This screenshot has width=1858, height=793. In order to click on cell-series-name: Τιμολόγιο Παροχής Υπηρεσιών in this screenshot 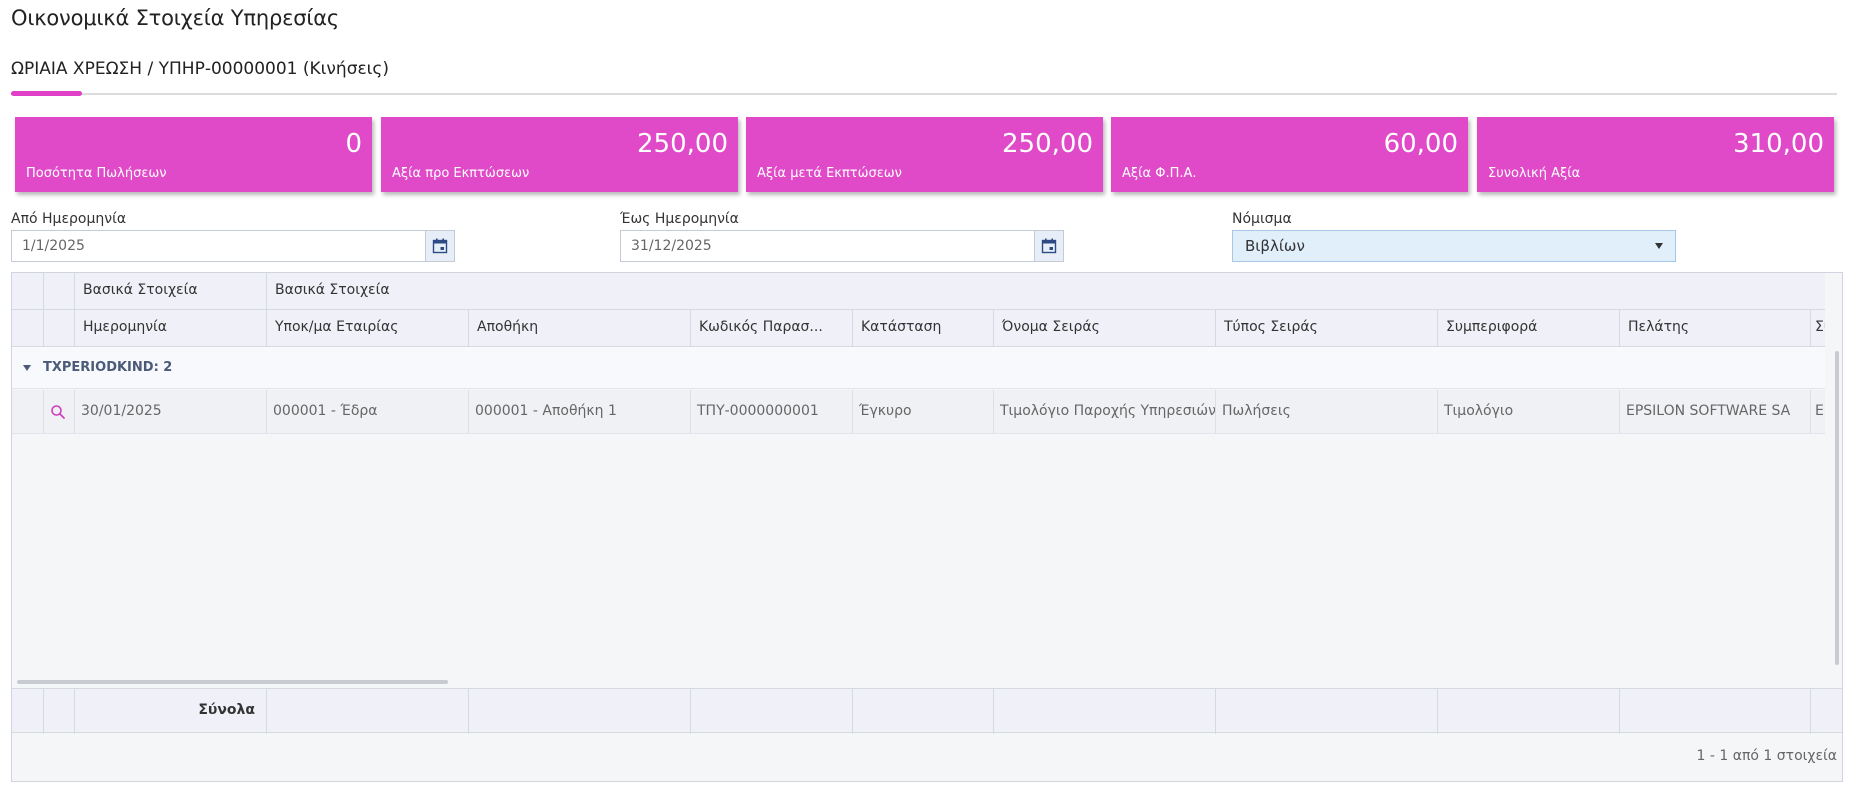, I will do `click(1105, 412)`.